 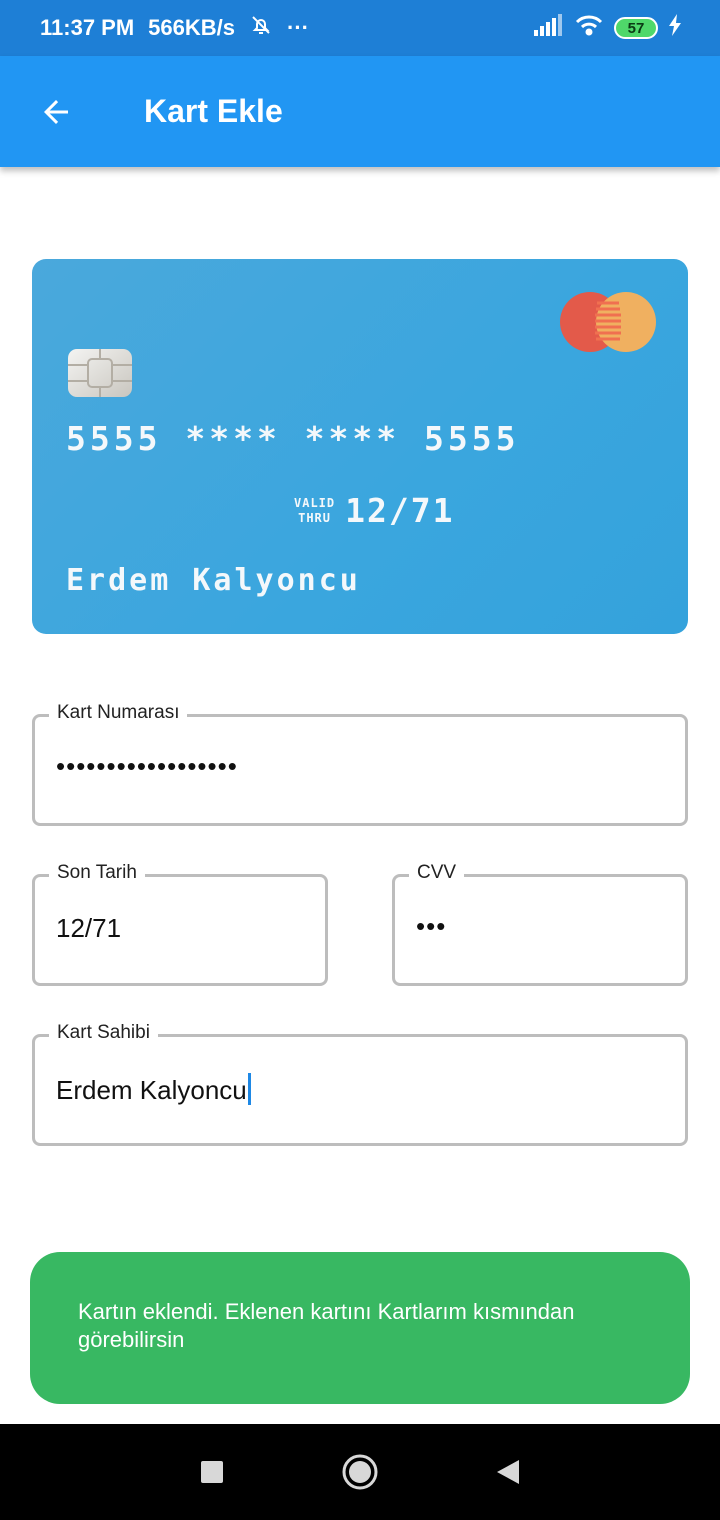 I want to click on status-right: 57, so click(x=608, y=28).